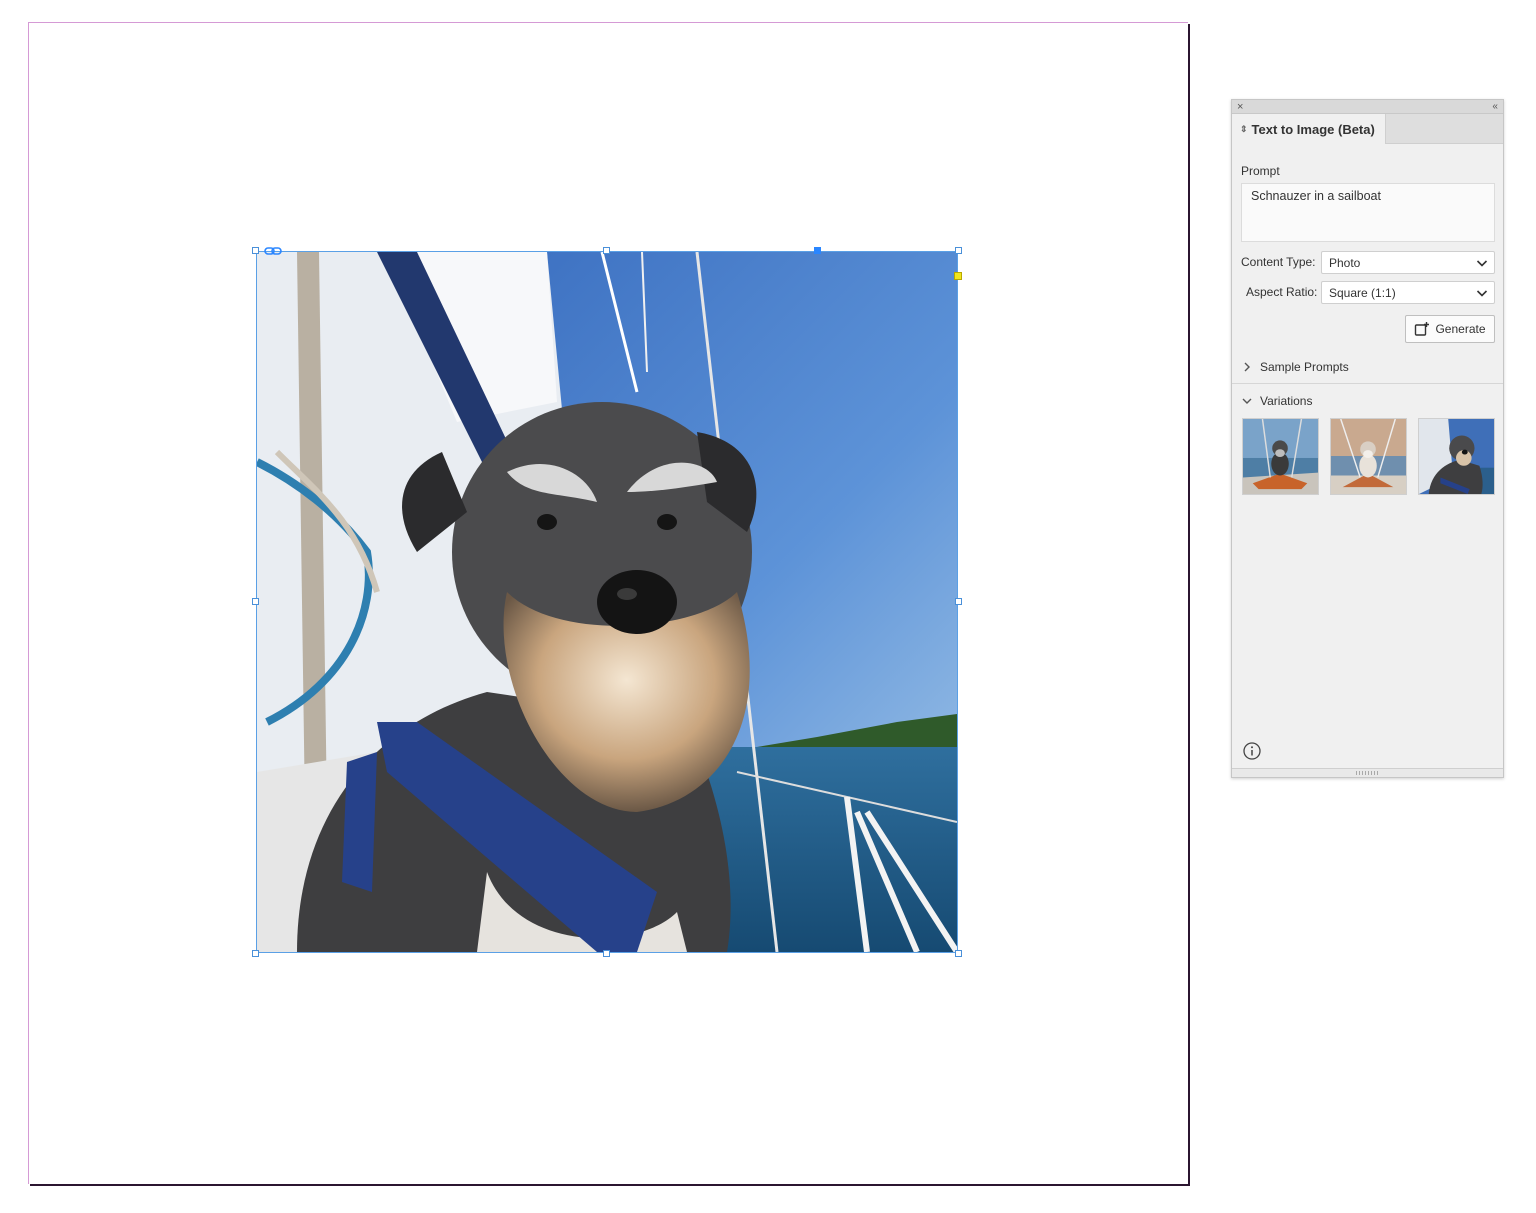  What do you see at coordinates (255, 601) in the screenshot?
I see `handle-middle-left` at bounding box center [255, 601].